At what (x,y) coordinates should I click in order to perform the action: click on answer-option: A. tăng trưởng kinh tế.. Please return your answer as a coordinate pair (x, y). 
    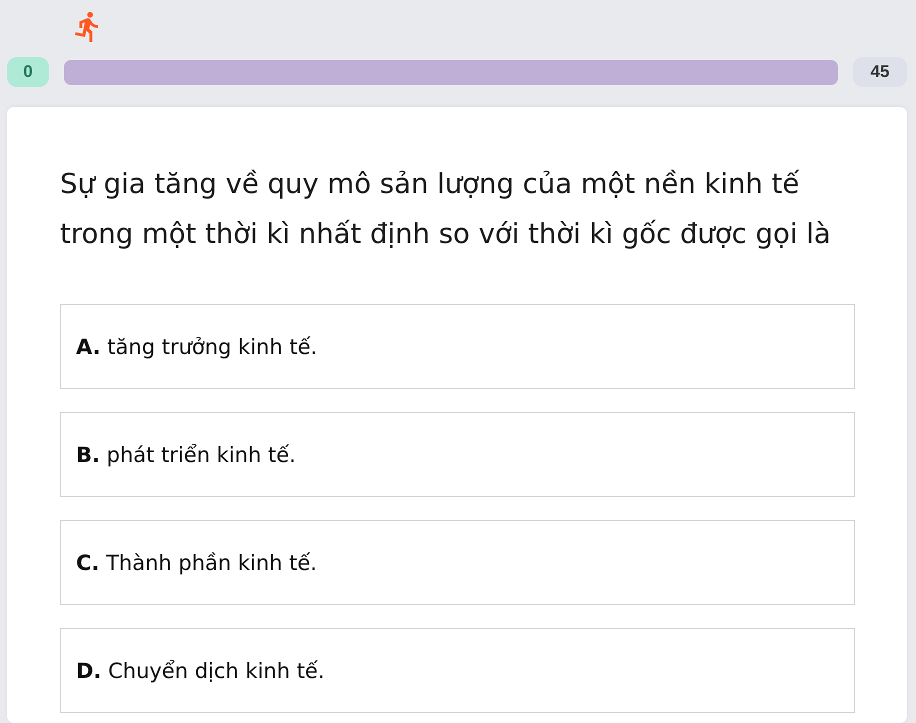
    Looking at the image, I should click on (457, 346).